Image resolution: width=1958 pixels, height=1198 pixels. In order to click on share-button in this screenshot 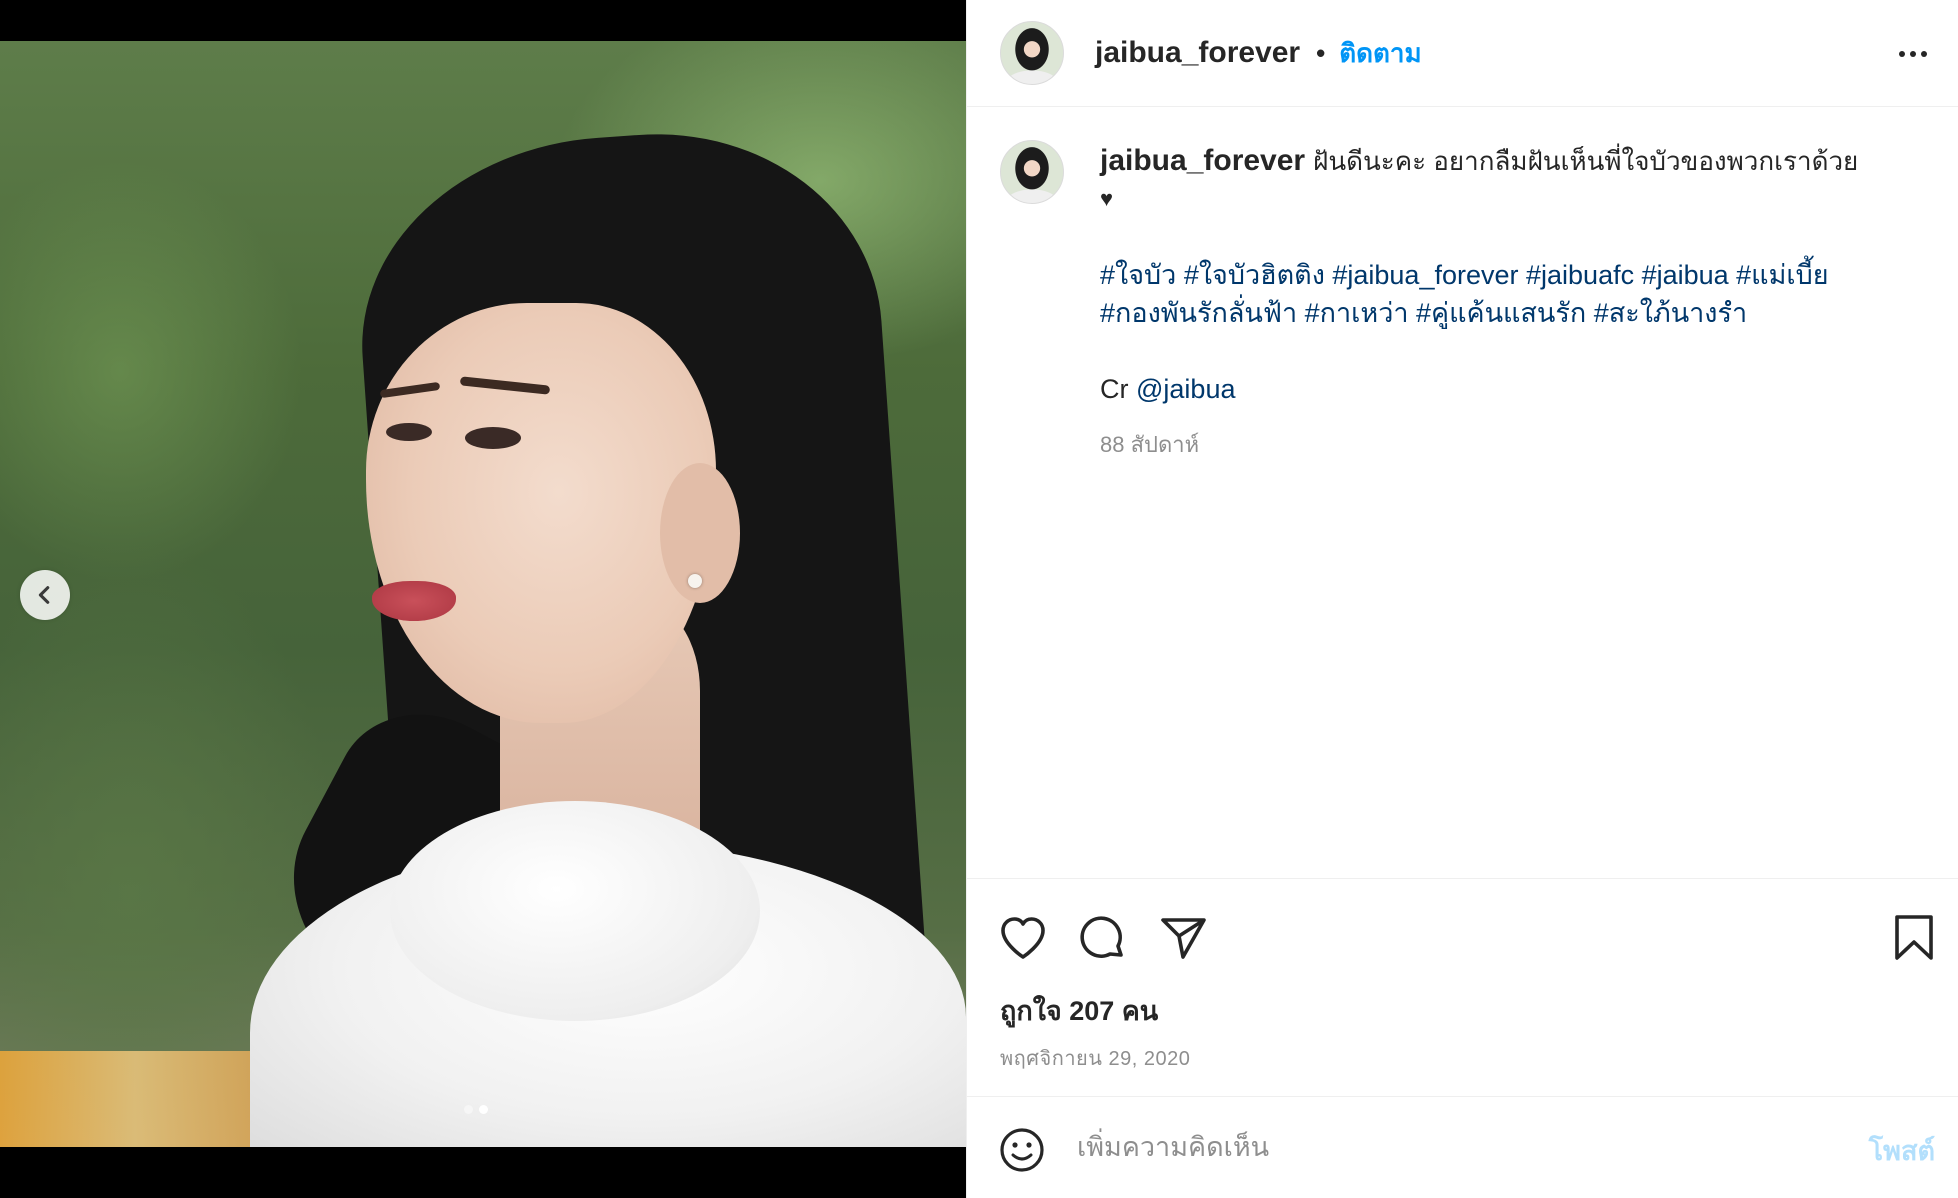, I will do `click(1183, 940)`.